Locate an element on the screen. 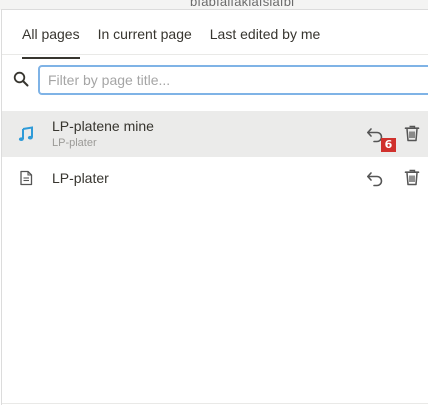 The height and width of the screenshot is (405, 428). list-item: LP-plater is located at coordinates (215, 178).